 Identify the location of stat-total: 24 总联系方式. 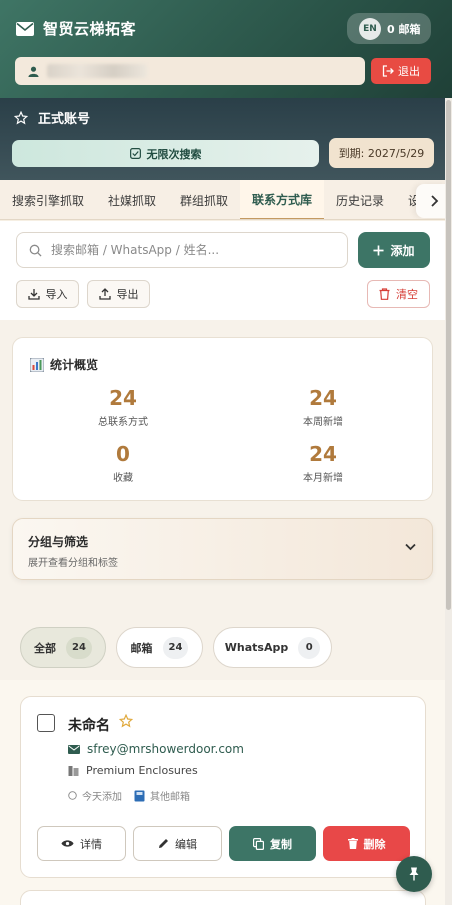
(123, 407).